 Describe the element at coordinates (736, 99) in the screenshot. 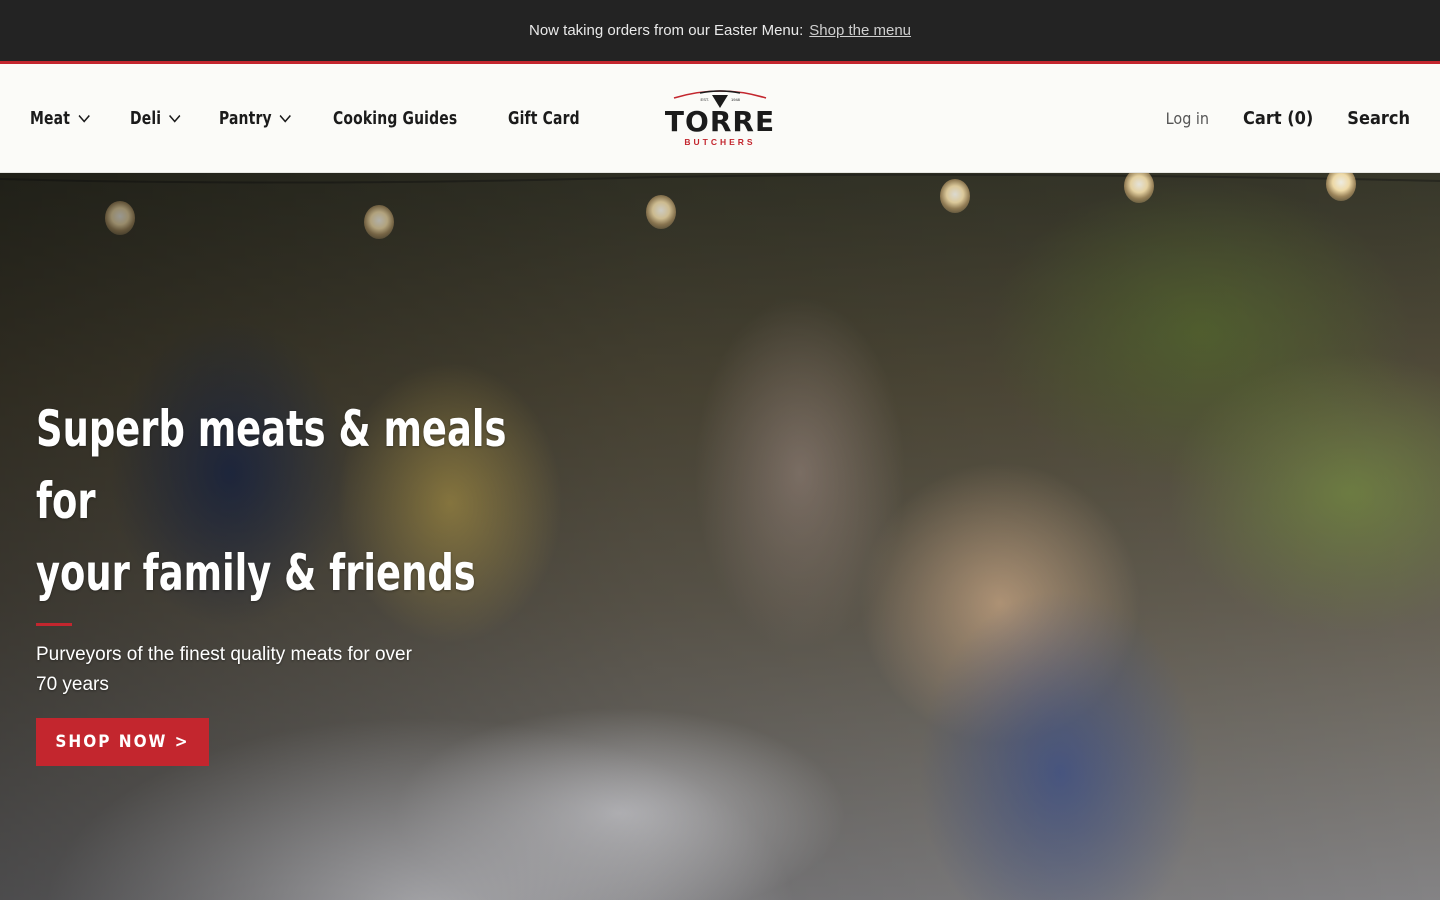

I see `svg-text: 1948` at that location.